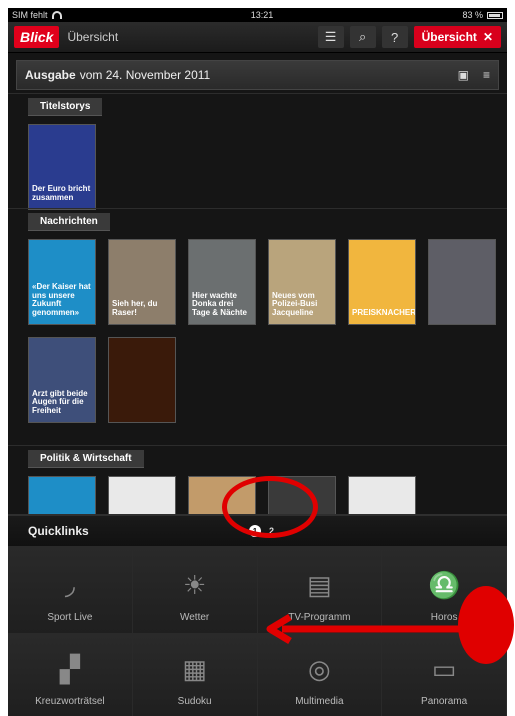  I want to click on top-navigation-bar: Blick Übersicht ☰ ⌕ ? Übersicht ✕, so click(257, 37).